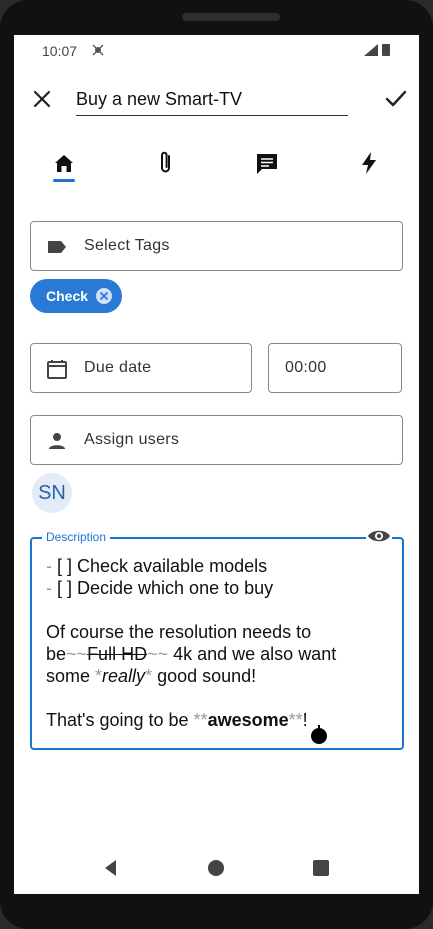 The width and height of the screenshot is (433, 929). What do you see at coordinates (216, 440) in the screenshot?
I see `assign-users-field: Assign users` at bounding box center [216, 440].